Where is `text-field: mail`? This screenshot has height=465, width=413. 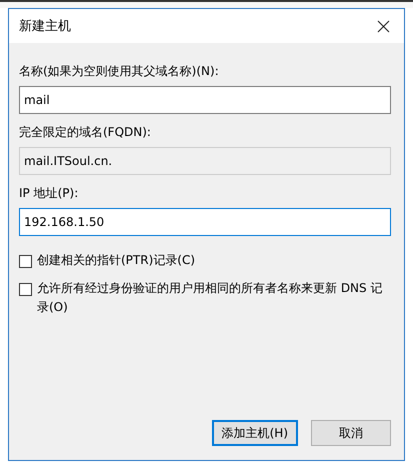 text-field: mail is located at coordinates (205, 100).